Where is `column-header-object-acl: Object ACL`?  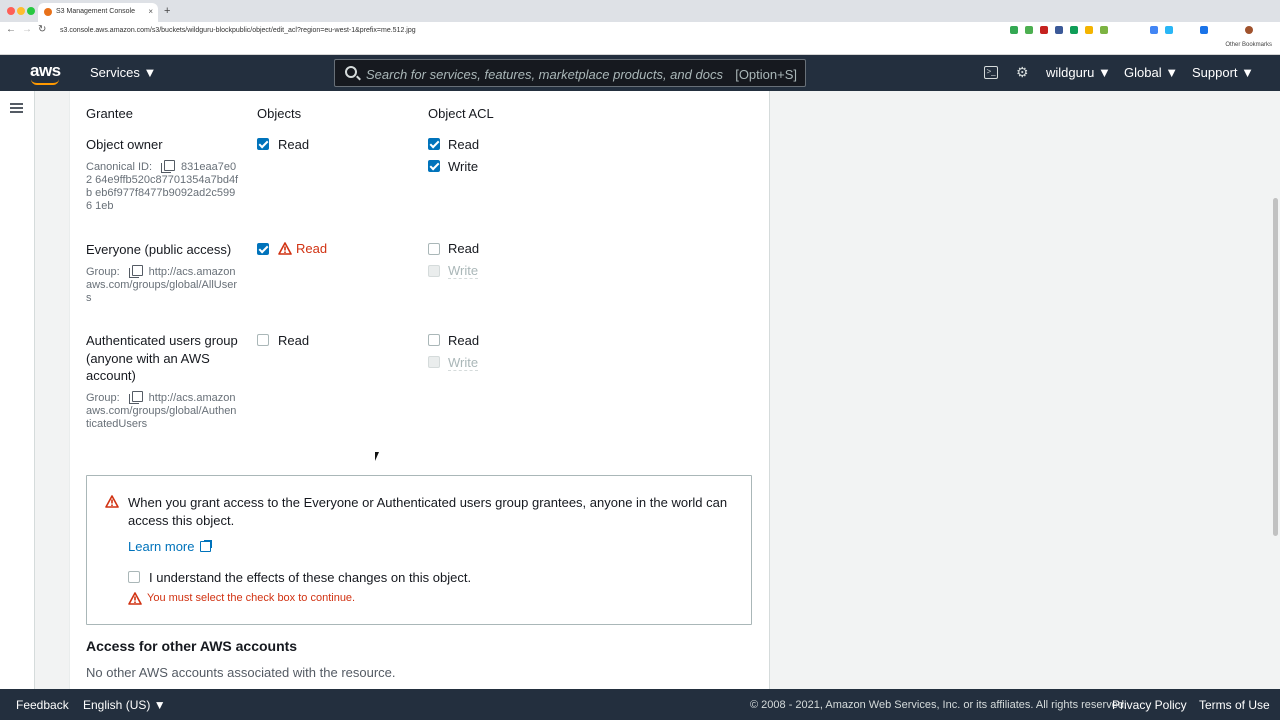 column-header-object-acl: Object ACL is located at coordinates (461, 113).